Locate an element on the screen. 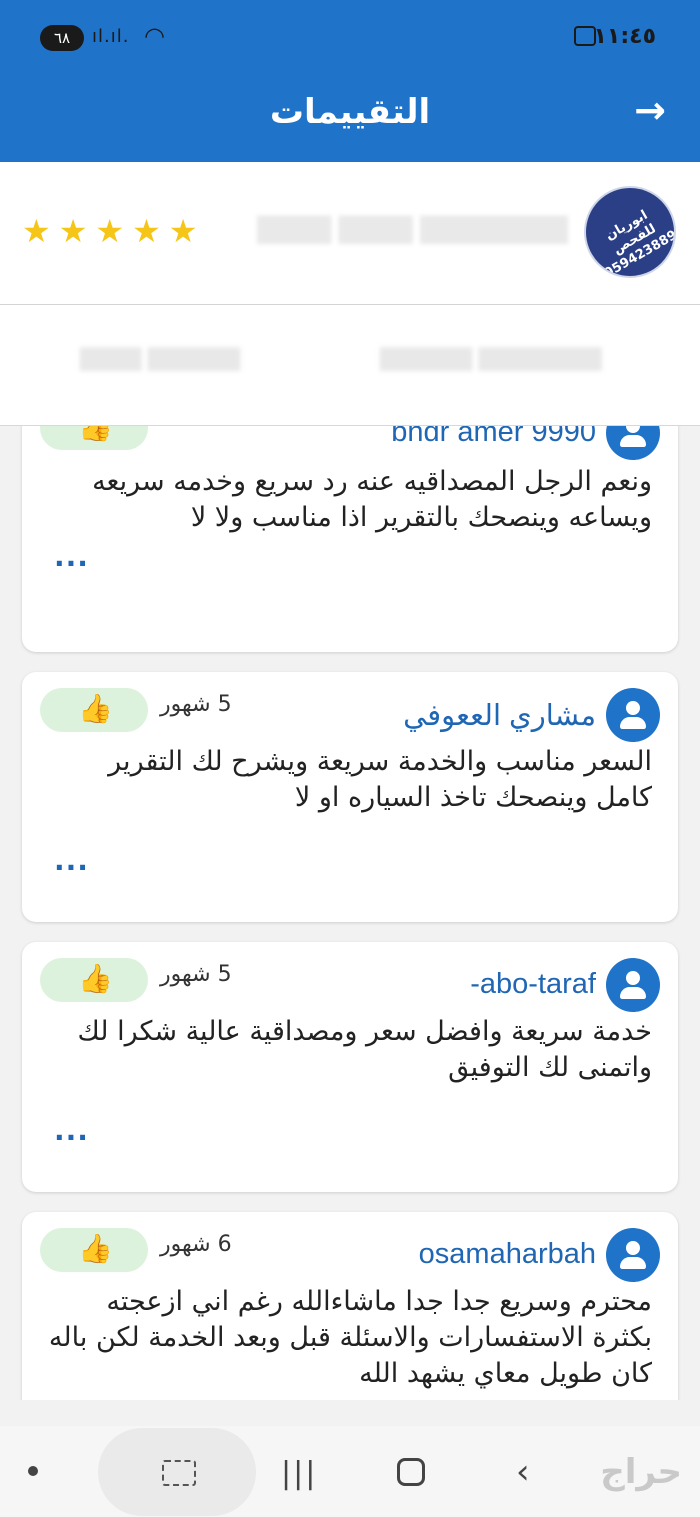  shop-name-blurred: ████████ ████ ████ is located at coordinates (412, 230).